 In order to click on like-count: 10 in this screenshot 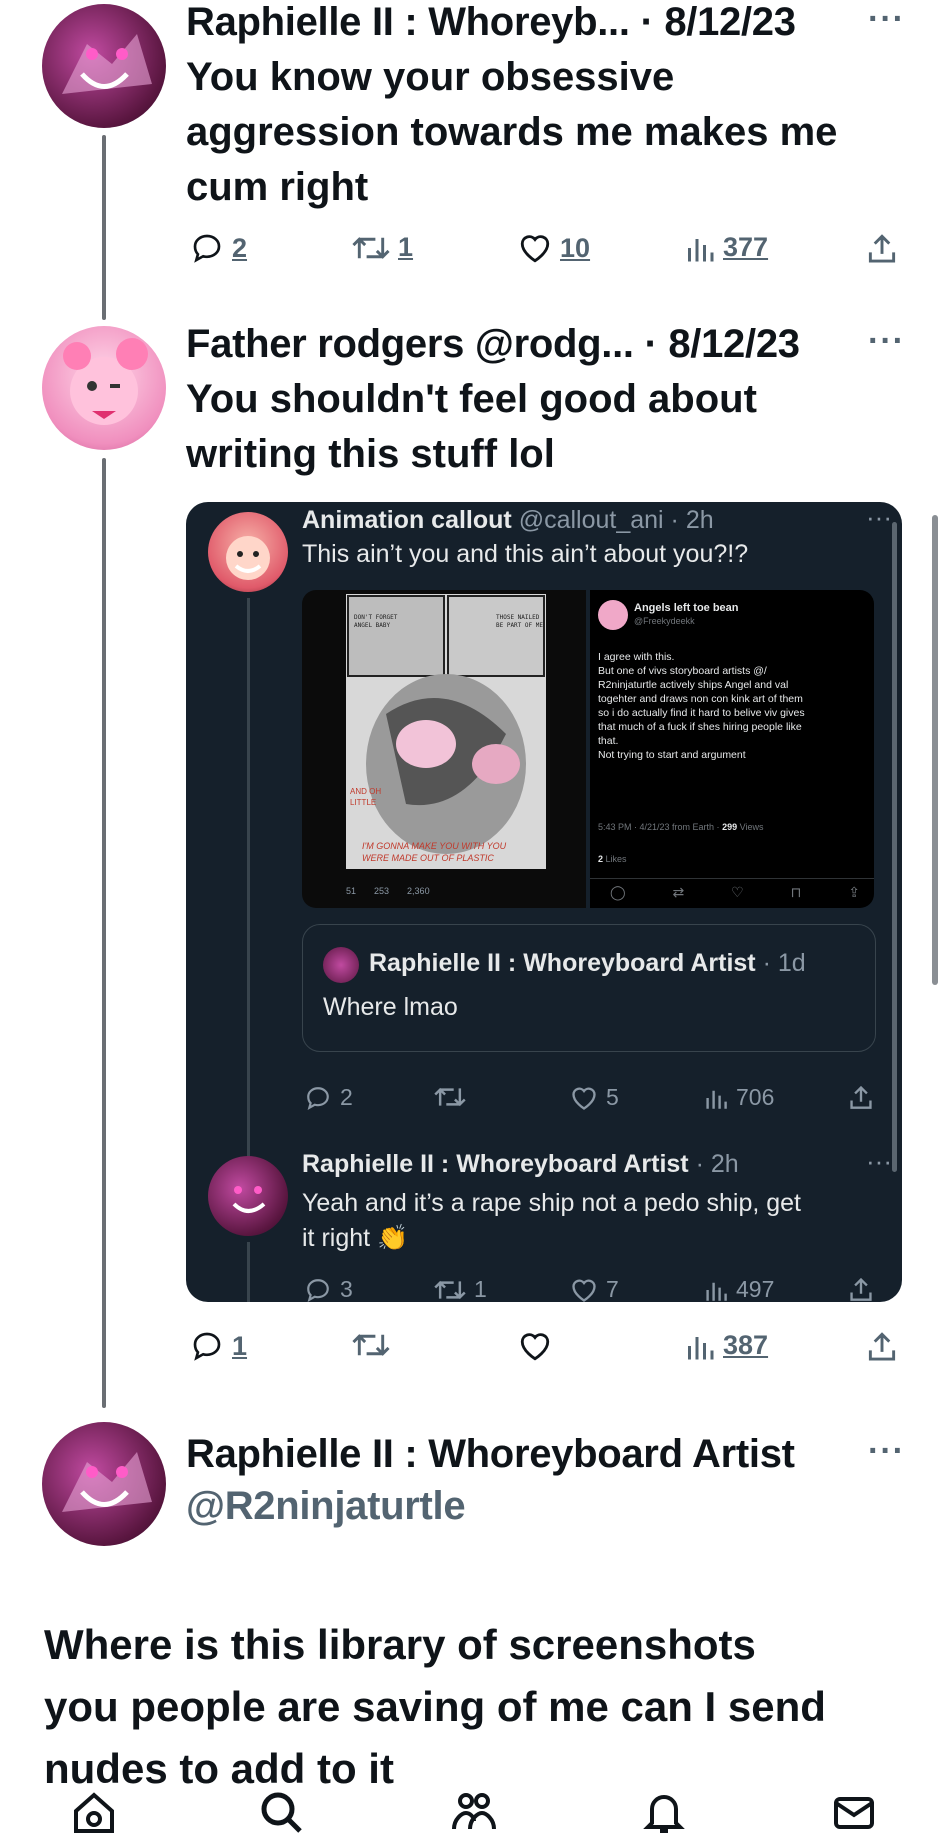, I will do `click(575, 247)`.